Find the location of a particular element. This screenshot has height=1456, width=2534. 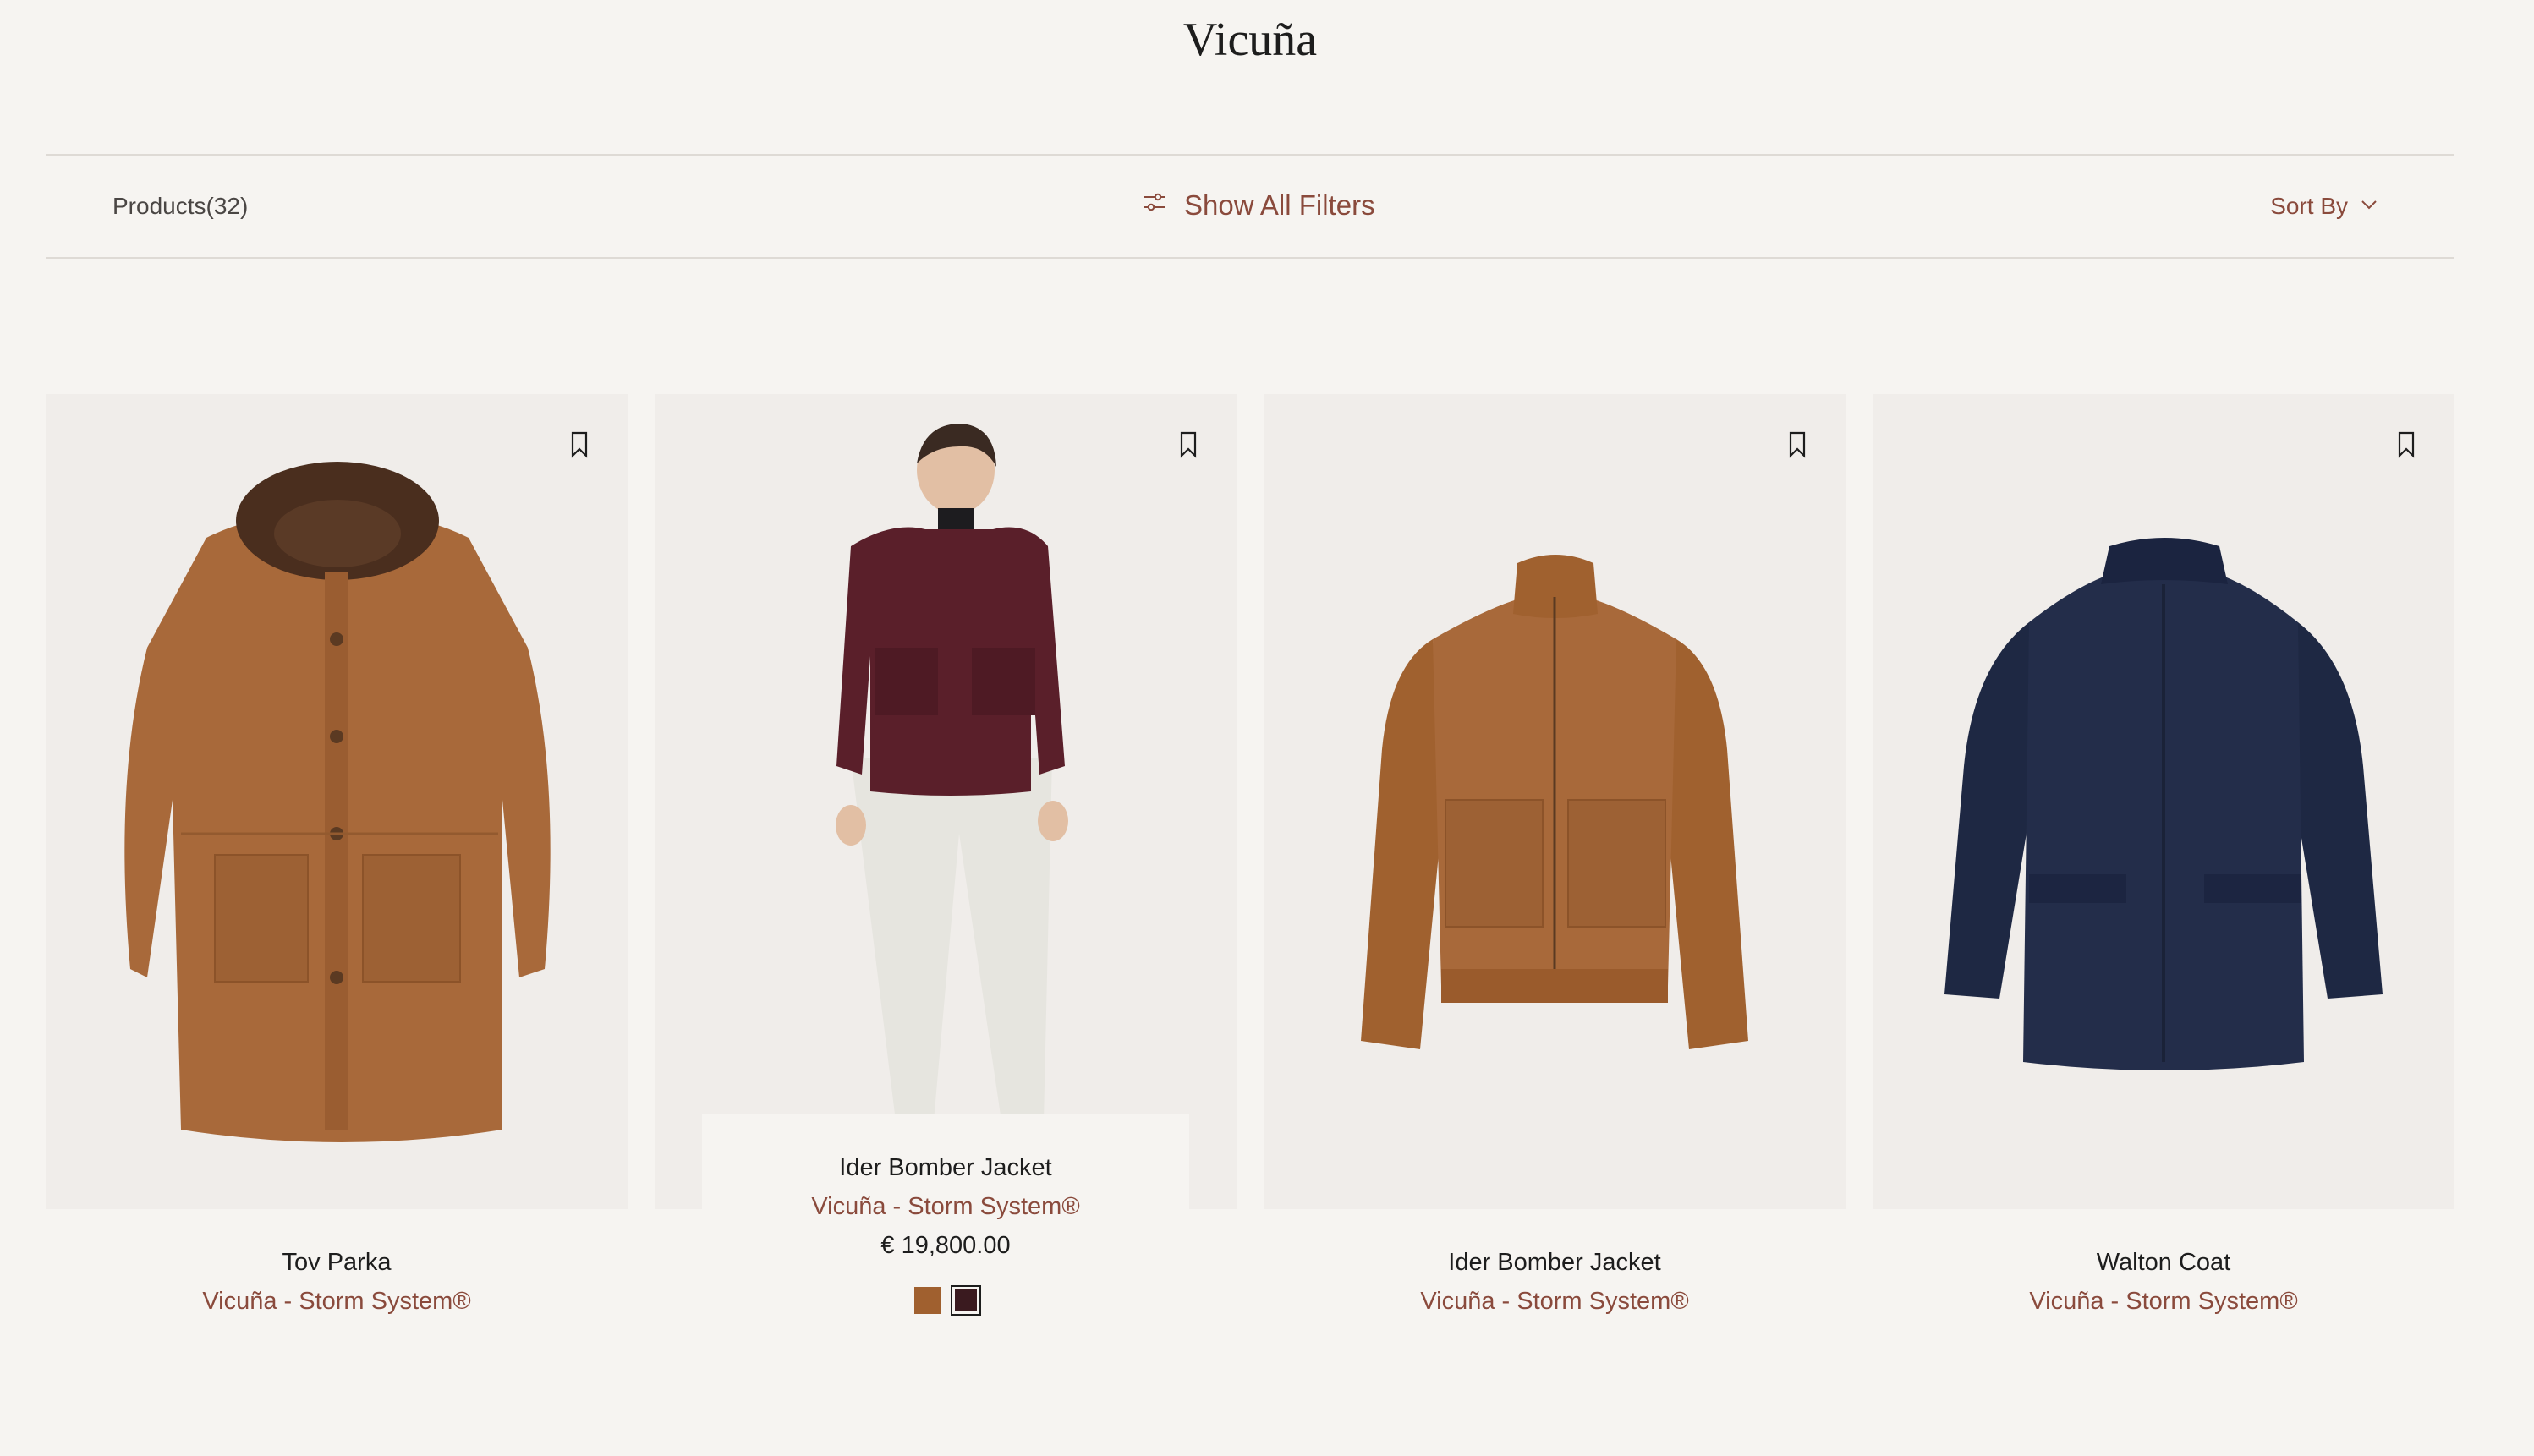

color-swatch-tan is located at coordinates (927, 1300).